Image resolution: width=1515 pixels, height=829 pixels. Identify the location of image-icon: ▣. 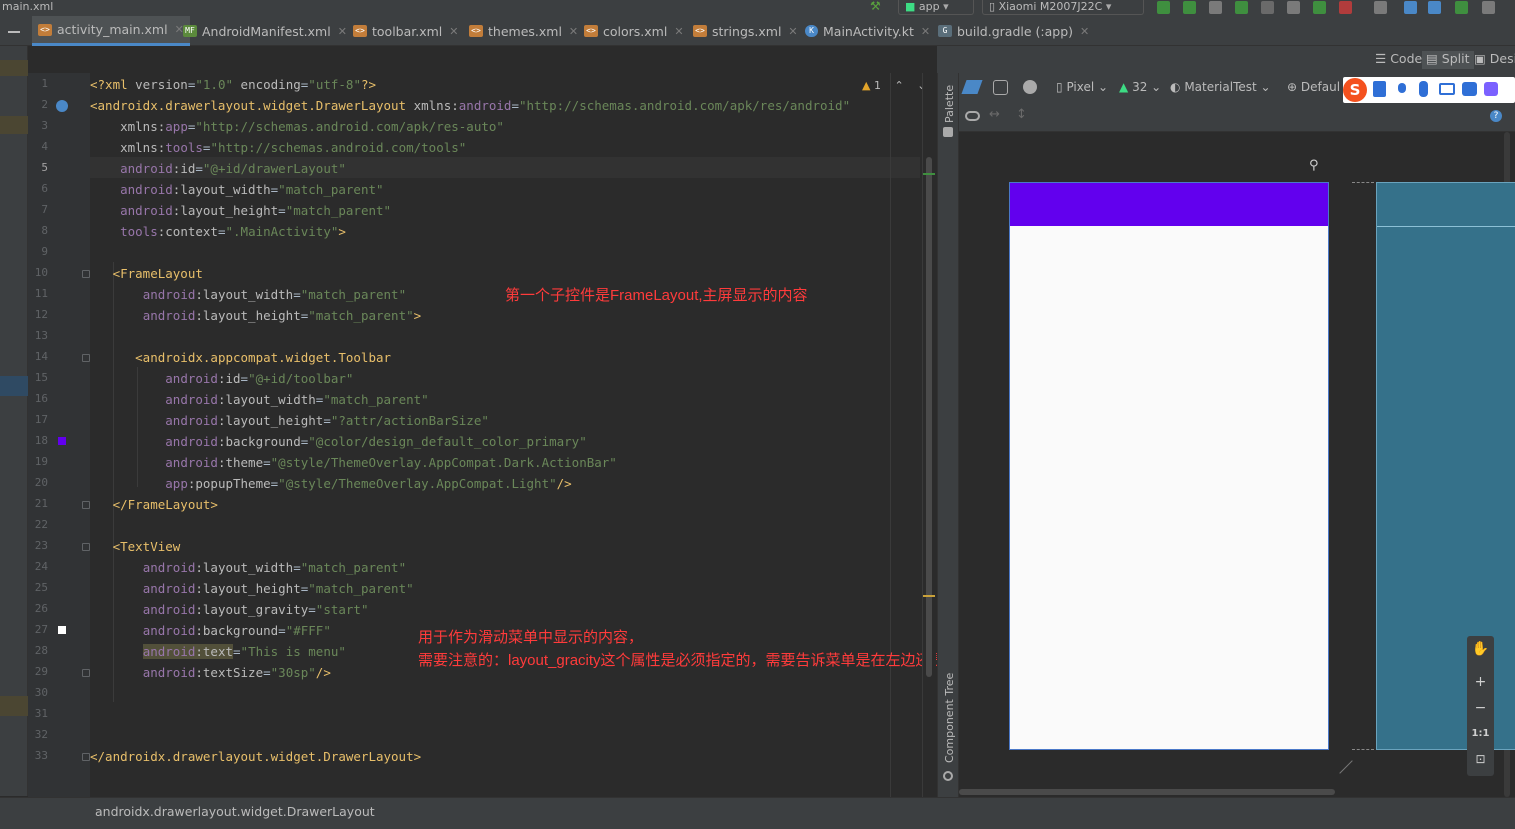
(1480, 58).